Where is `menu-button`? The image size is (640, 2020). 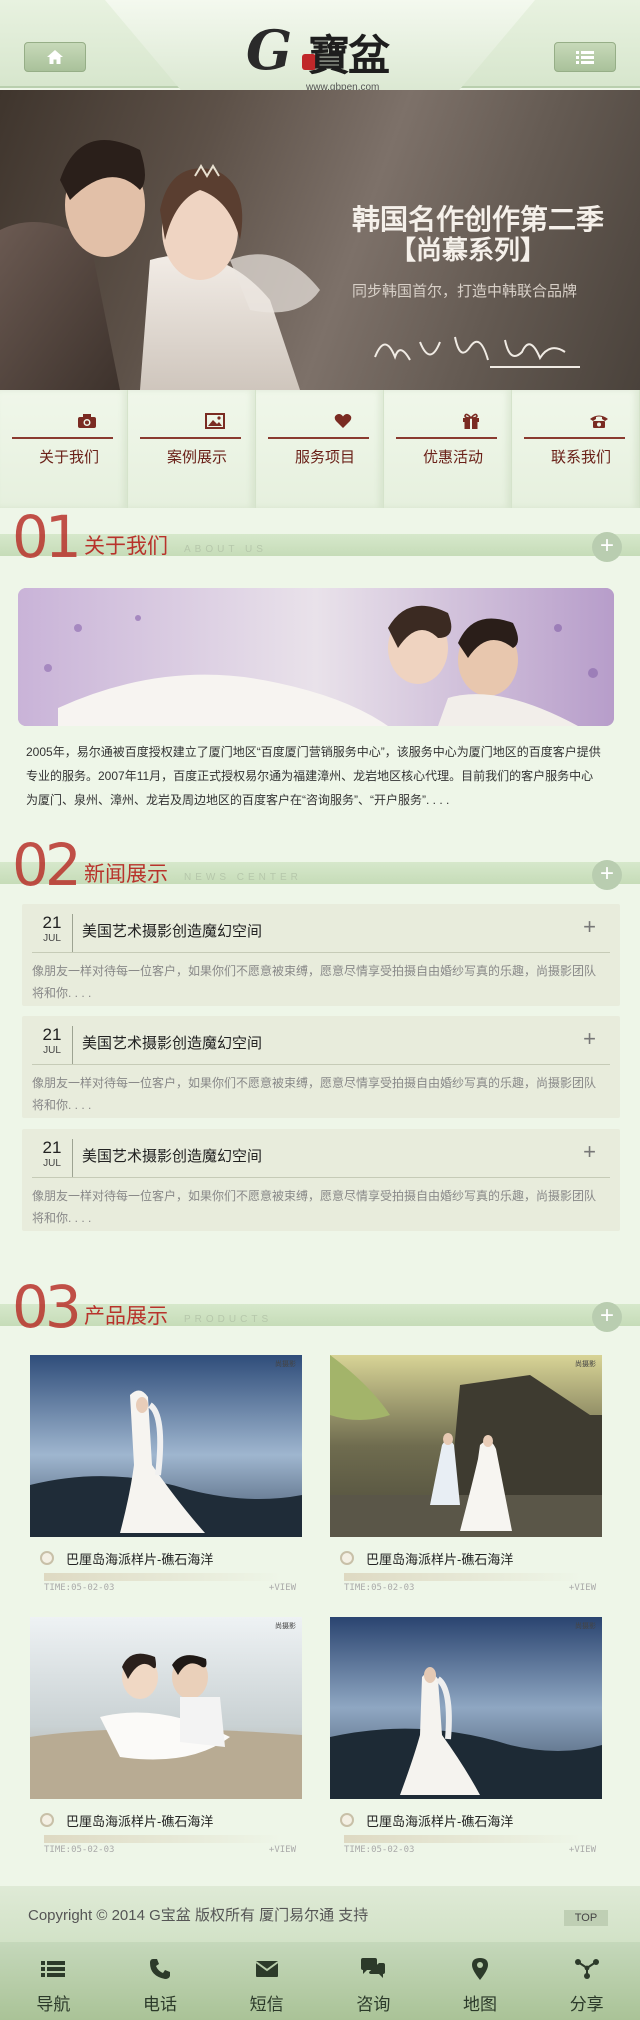
menu-button is located at coordinates (585, 57).